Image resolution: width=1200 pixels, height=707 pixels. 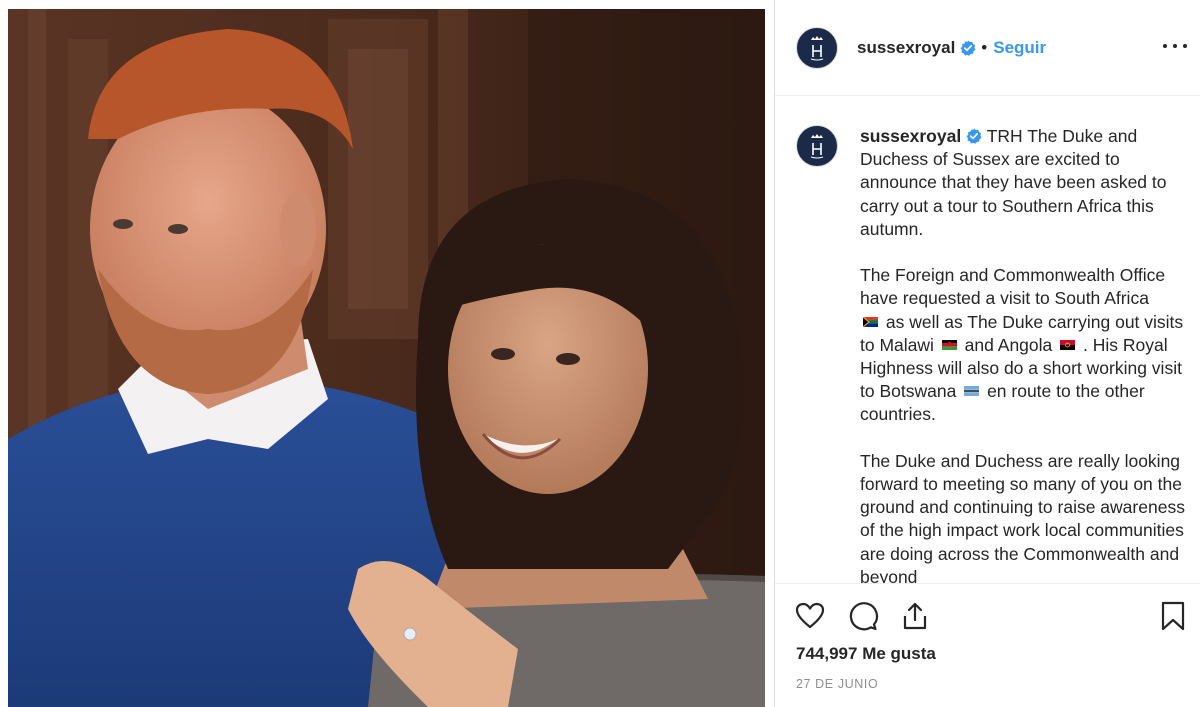 What do you see at coordinates (1173, 616) in the screenshot?
I see `bookmark-icon` at bounding box center [1173, 616].